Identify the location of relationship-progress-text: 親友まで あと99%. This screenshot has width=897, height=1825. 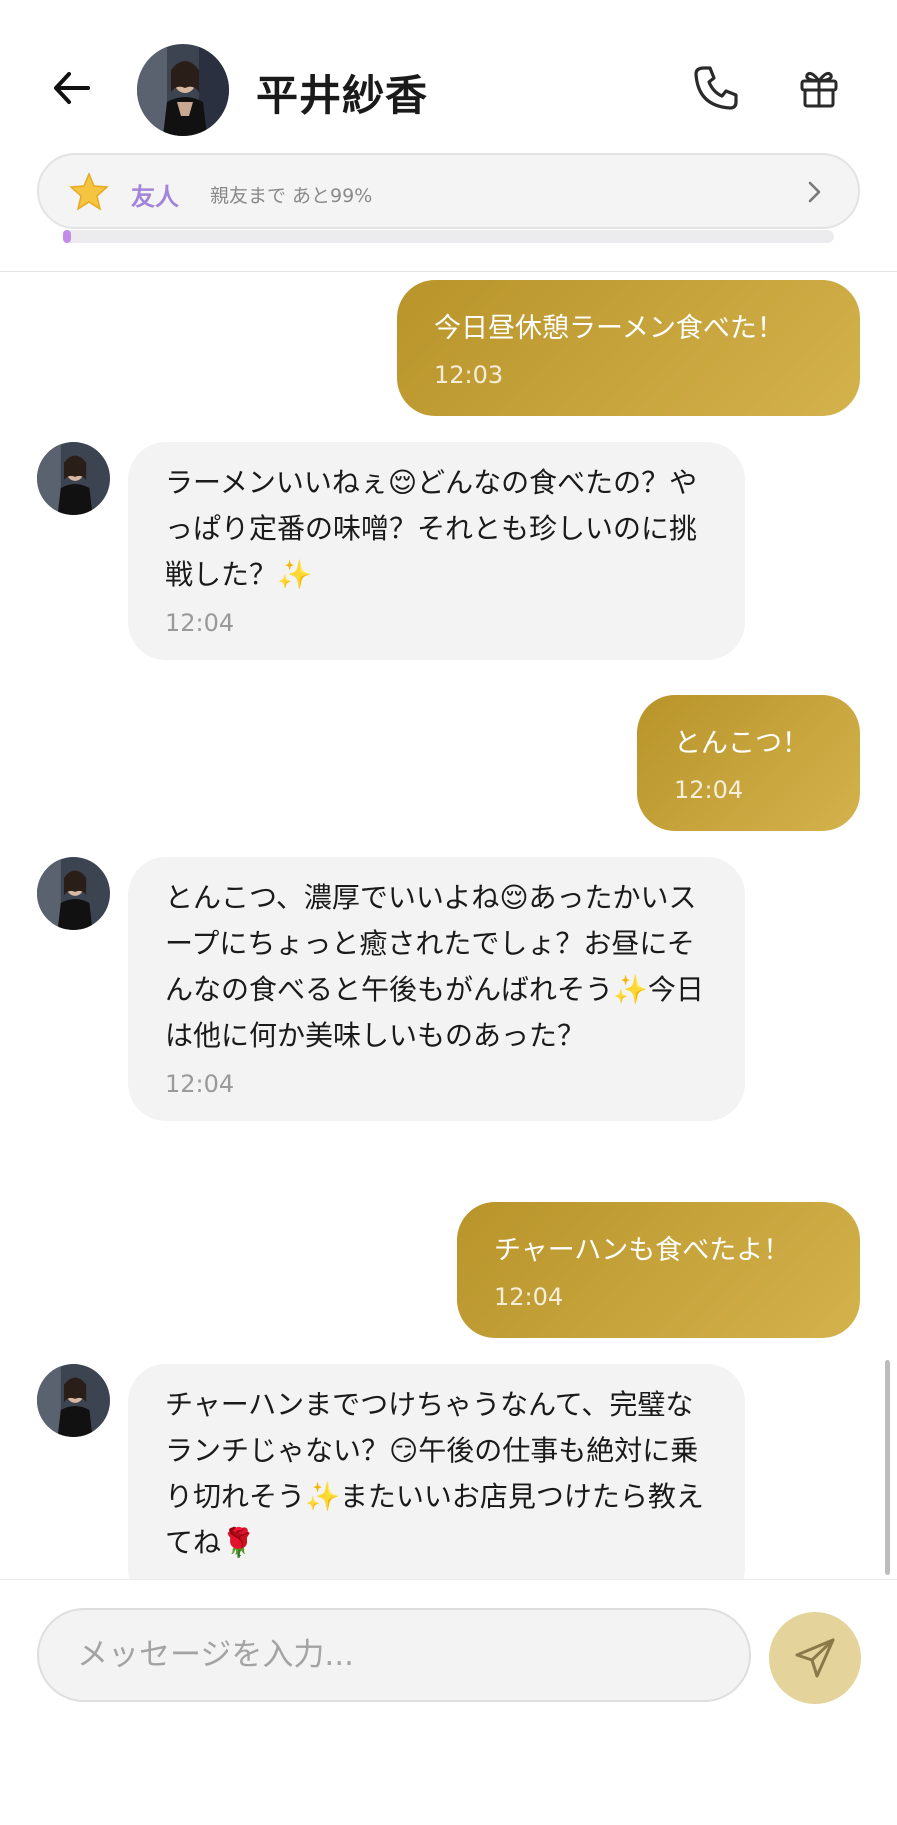
(291, 196).